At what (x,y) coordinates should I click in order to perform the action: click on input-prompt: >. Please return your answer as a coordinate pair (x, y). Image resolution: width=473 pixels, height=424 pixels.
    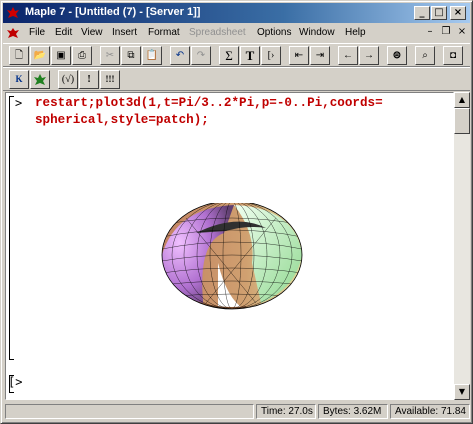
    Looking at the image, I should click on (19, 103).